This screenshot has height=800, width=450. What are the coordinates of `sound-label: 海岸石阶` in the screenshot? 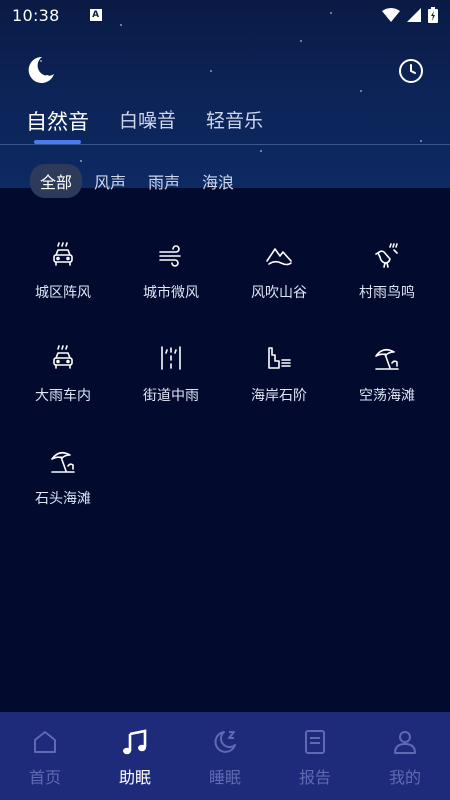 It's located at (279, 396).